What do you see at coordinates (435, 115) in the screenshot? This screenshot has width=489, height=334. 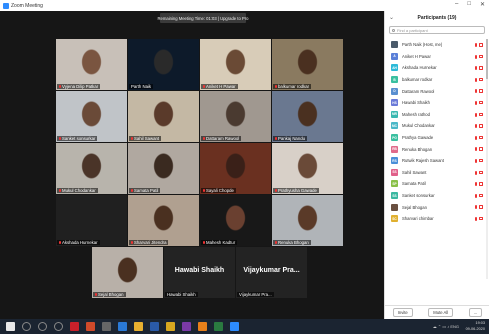 I see `participant-row: MR Mahesh rathod` at bounding box center [435, 115].